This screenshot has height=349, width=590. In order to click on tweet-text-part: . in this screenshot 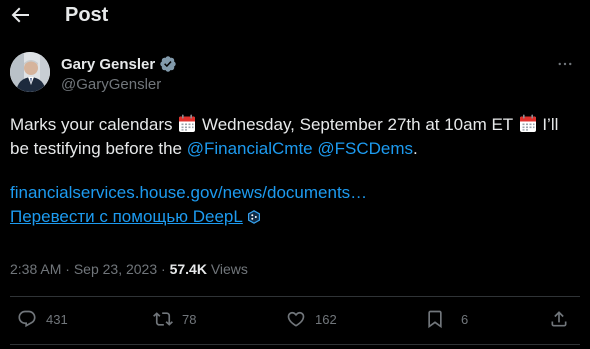, I will do `click(415, 148)`.